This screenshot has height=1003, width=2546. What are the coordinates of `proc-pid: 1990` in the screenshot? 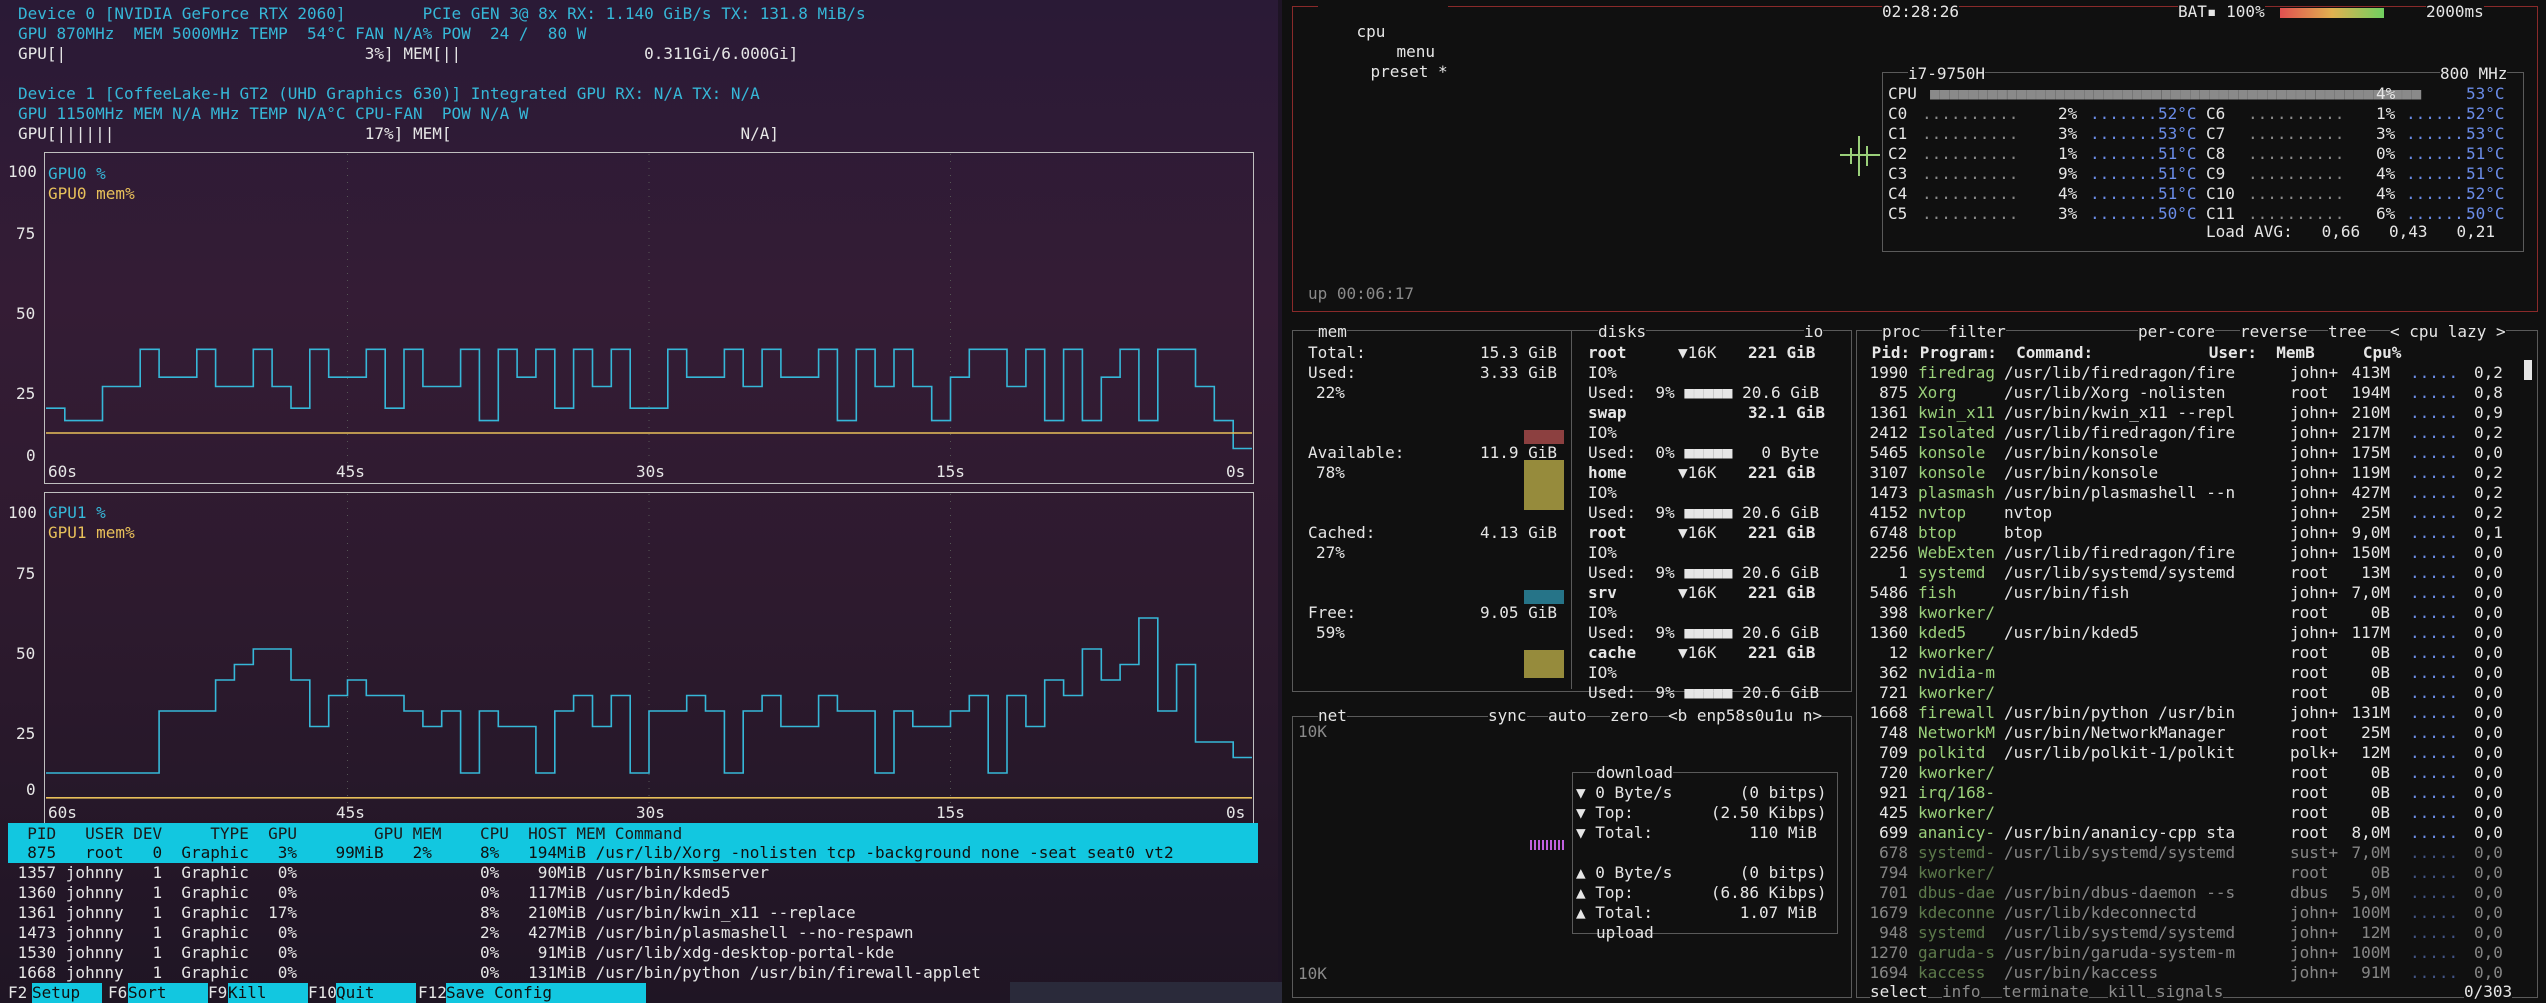 It's located at (1888, 372).